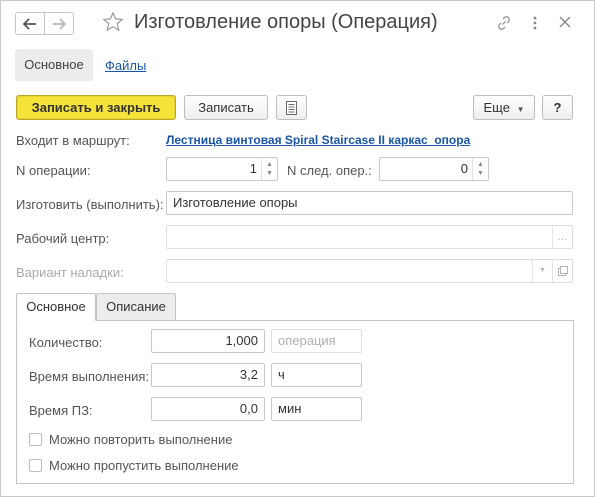  What do you see at coordinates (535, 23) in the screenshot?
I see `more-vertical-icon` at bounding box center [535, 23].